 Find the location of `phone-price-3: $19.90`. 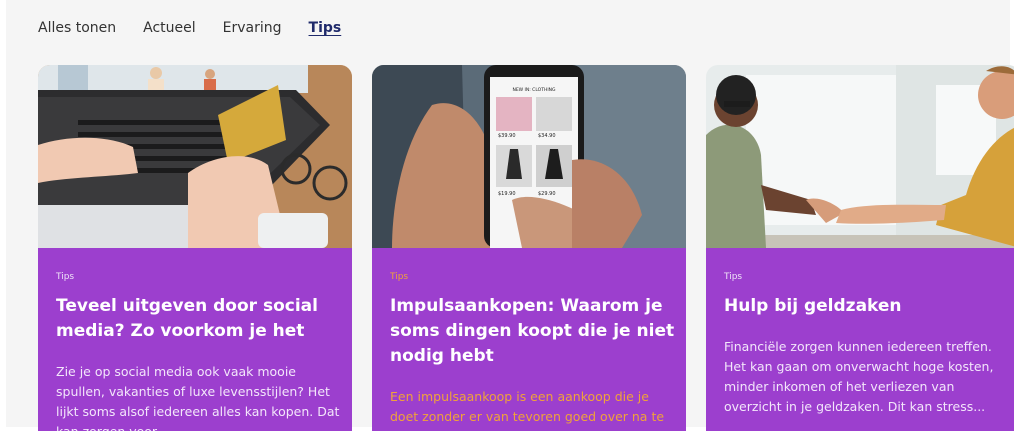

phone-price-3: $19.90 is located at coordinates (507, 194).